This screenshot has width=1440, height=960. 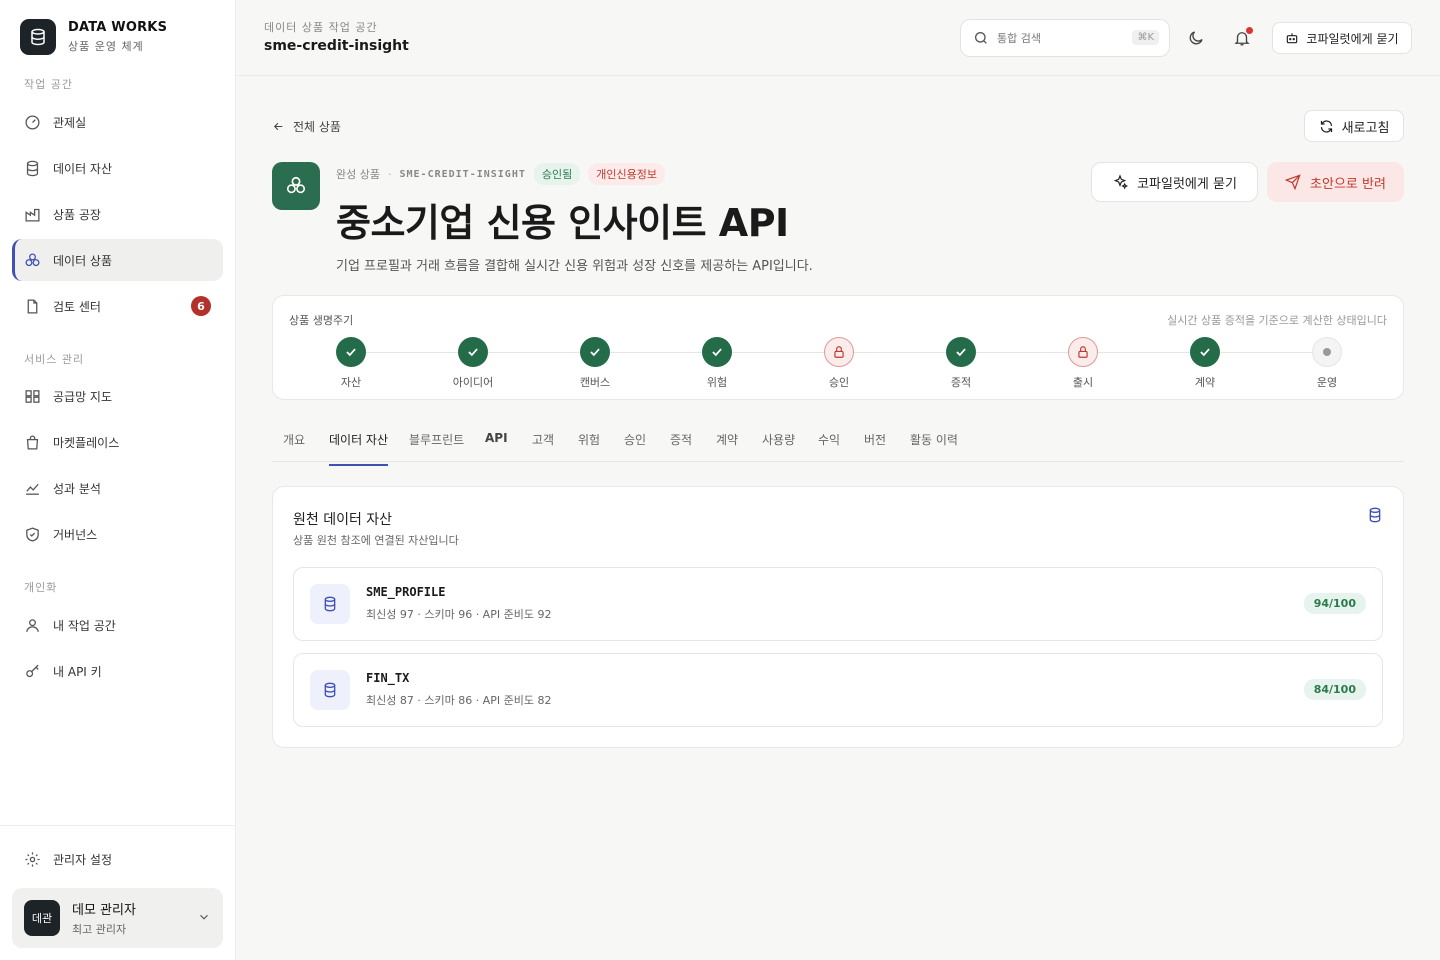 I want to click on asset-meta: 최신성 87 · 스키마 86 · API 준비도 82, so click(x=459, y=700).